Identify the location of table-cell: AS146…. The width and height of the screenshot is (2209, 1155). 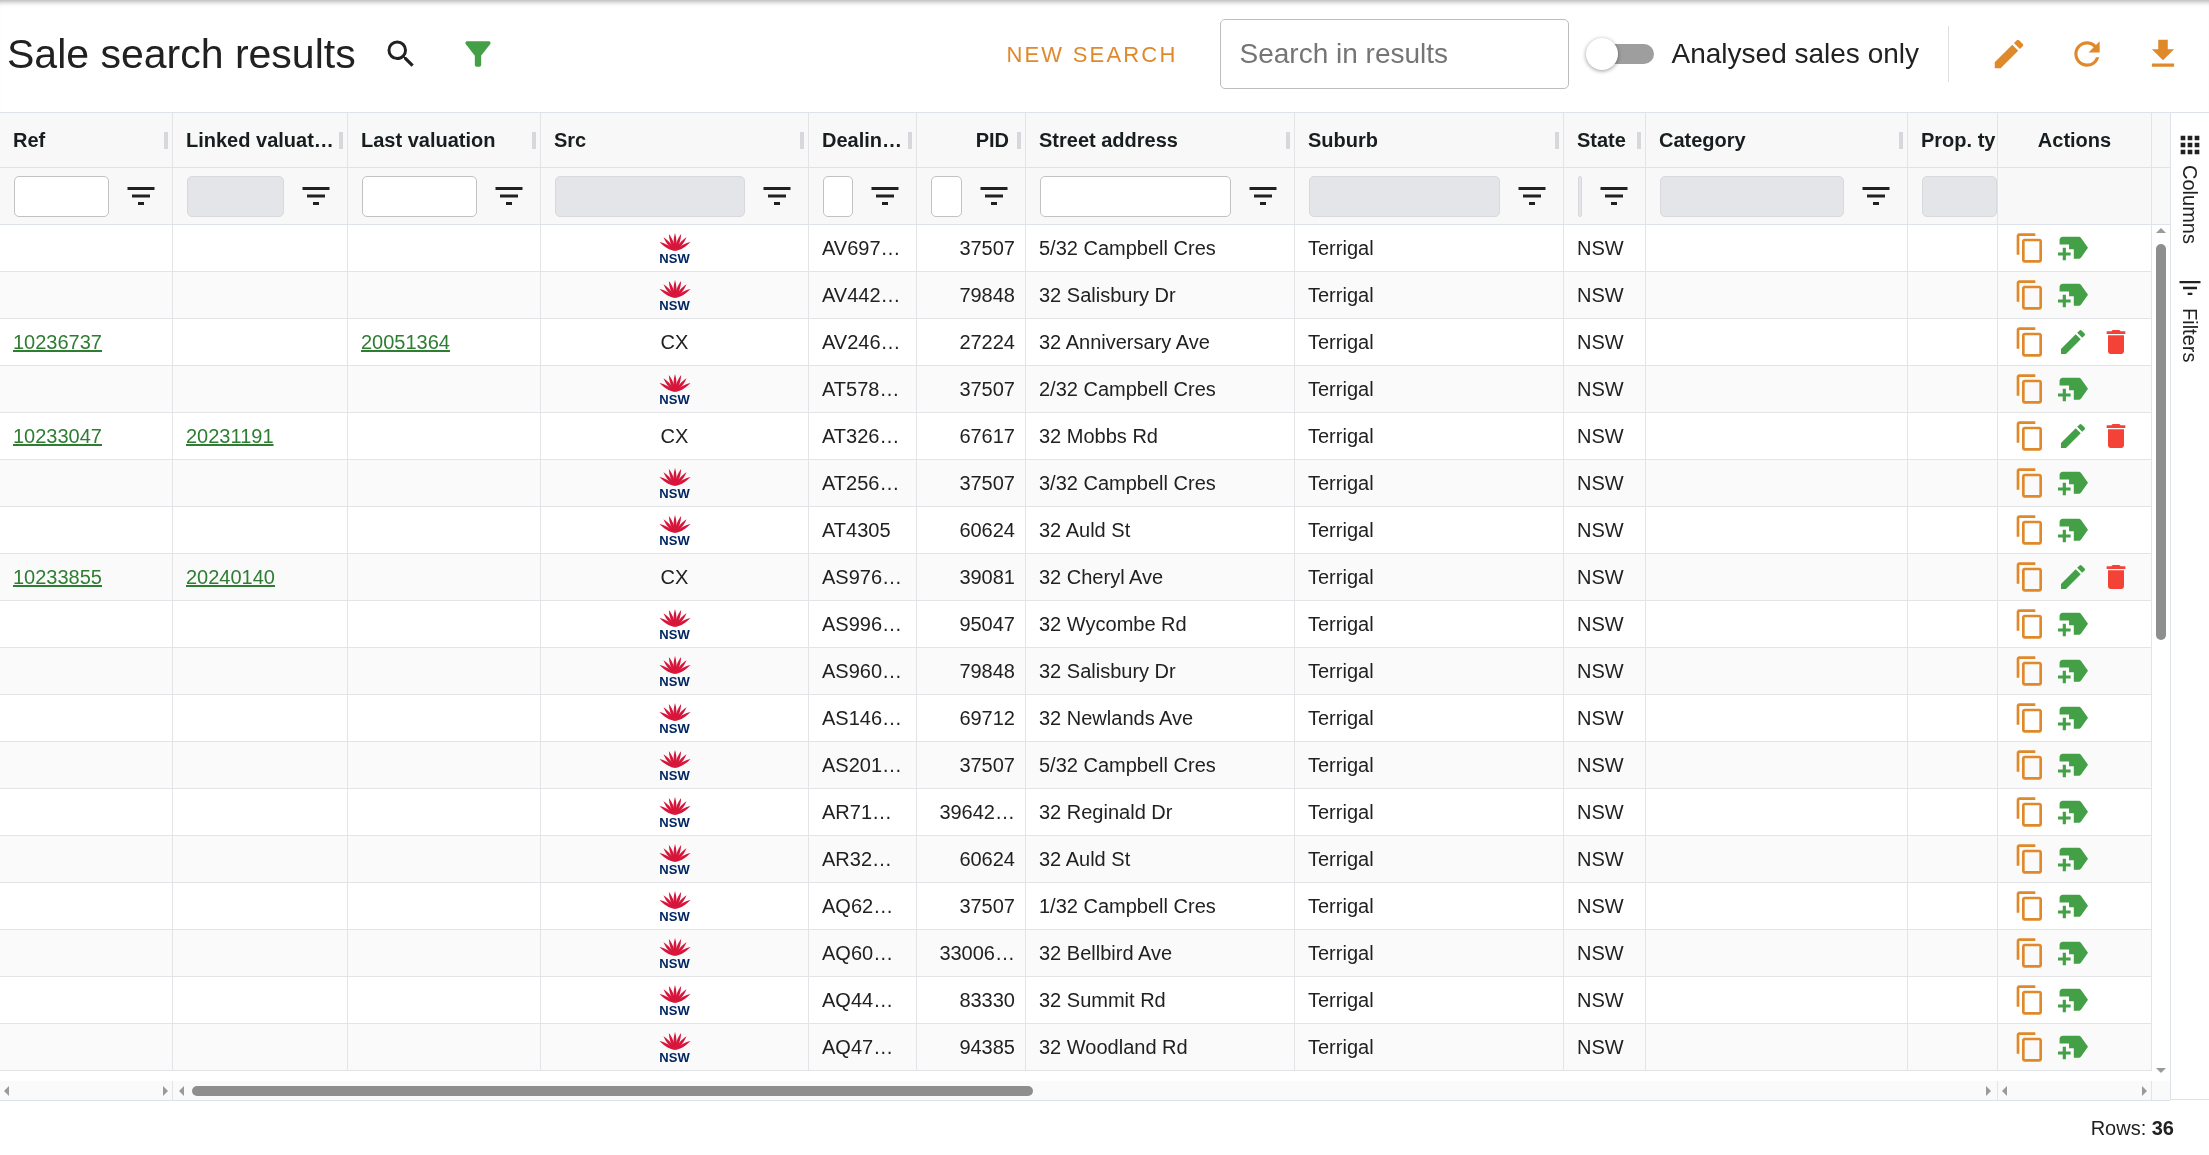
(863, 718).